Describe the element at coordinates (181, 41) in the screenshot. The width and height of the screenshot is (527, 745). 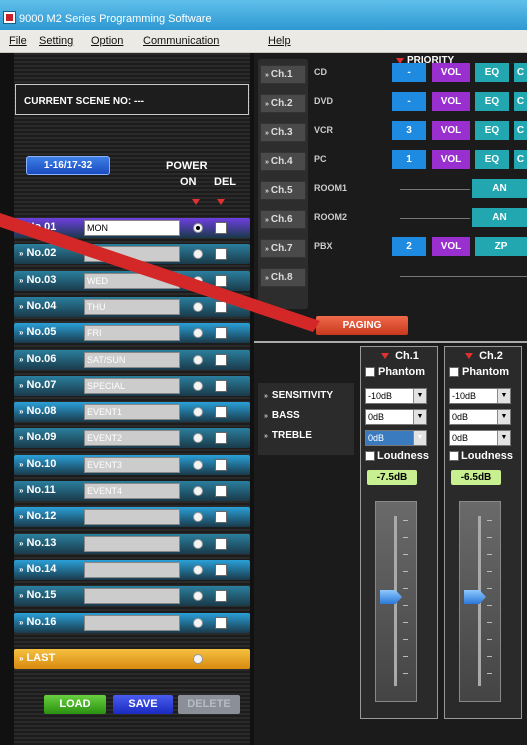
I see `menu-communication: Communication` at that location.